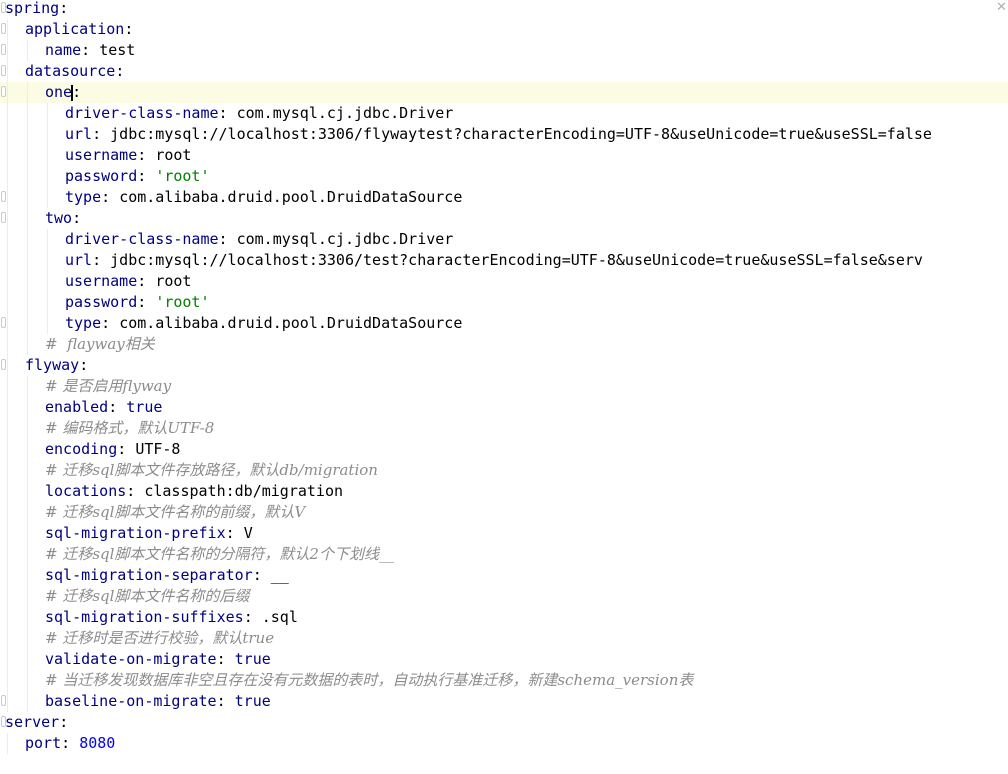 The image size is (1008, 774). I want to click on yaml-comment: # 是否启用flyway, so click(108, 386).